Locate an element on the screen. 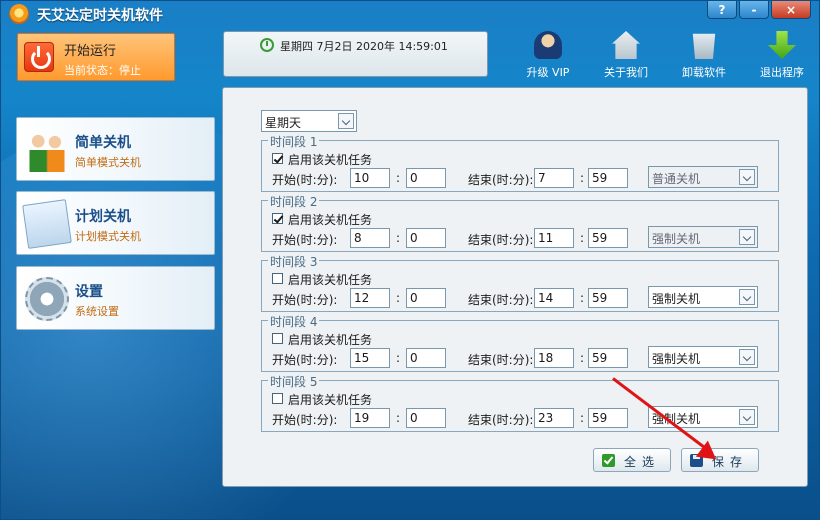 This screenshot has width=820, height=520. sidebar-item-subtitle: 计划模式关机 is located at coordinates (108, 236).